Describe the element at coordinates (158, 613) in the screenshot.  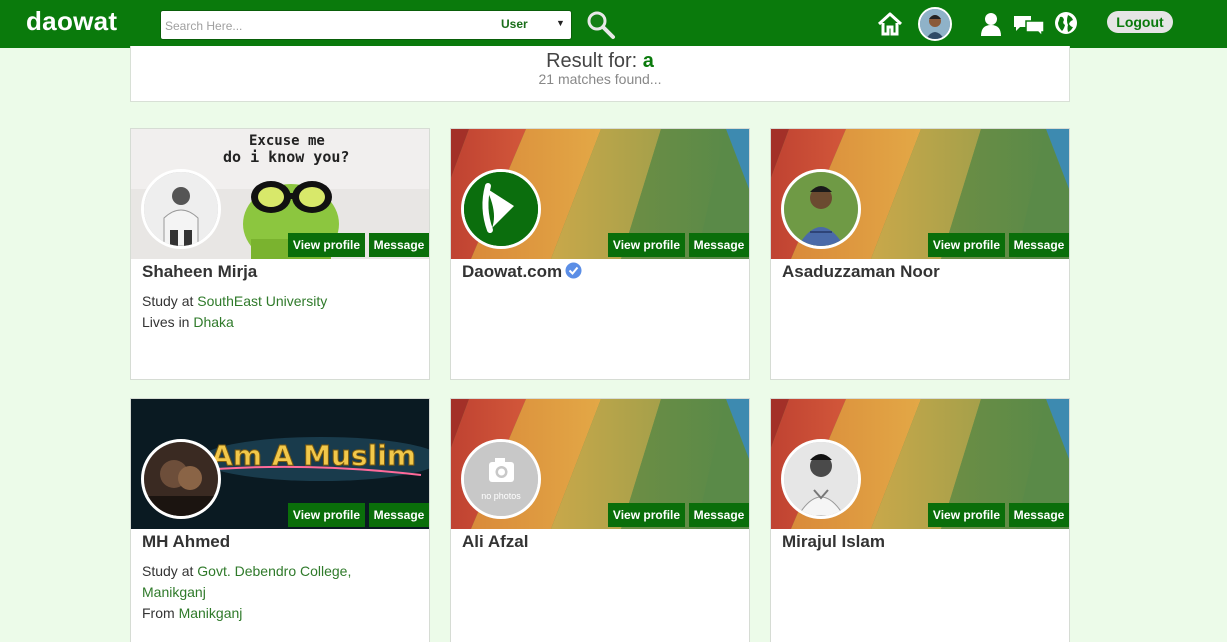
I see `info-label: From` at that location.